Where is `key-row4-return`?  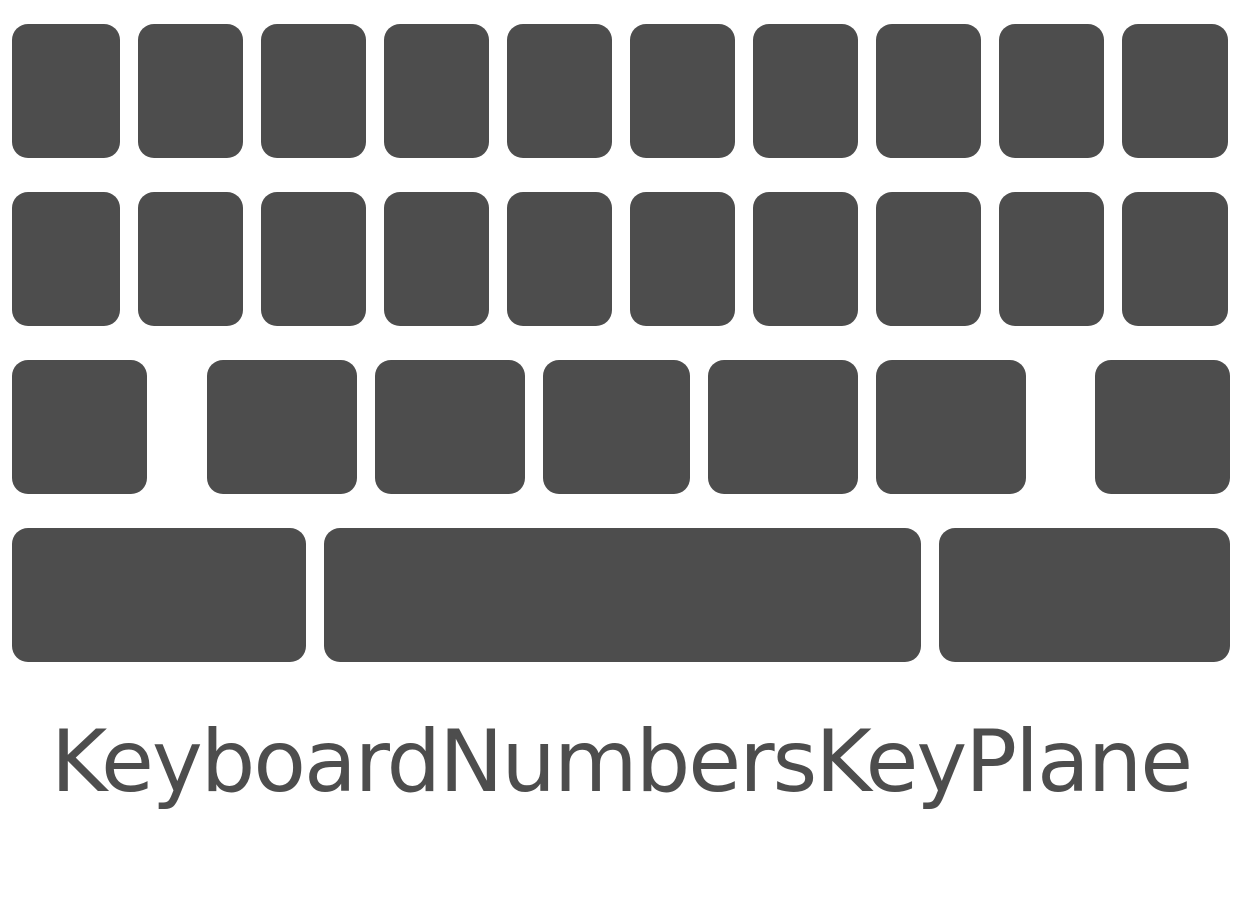 key-row4-return is located at coordinates (1084, 595).